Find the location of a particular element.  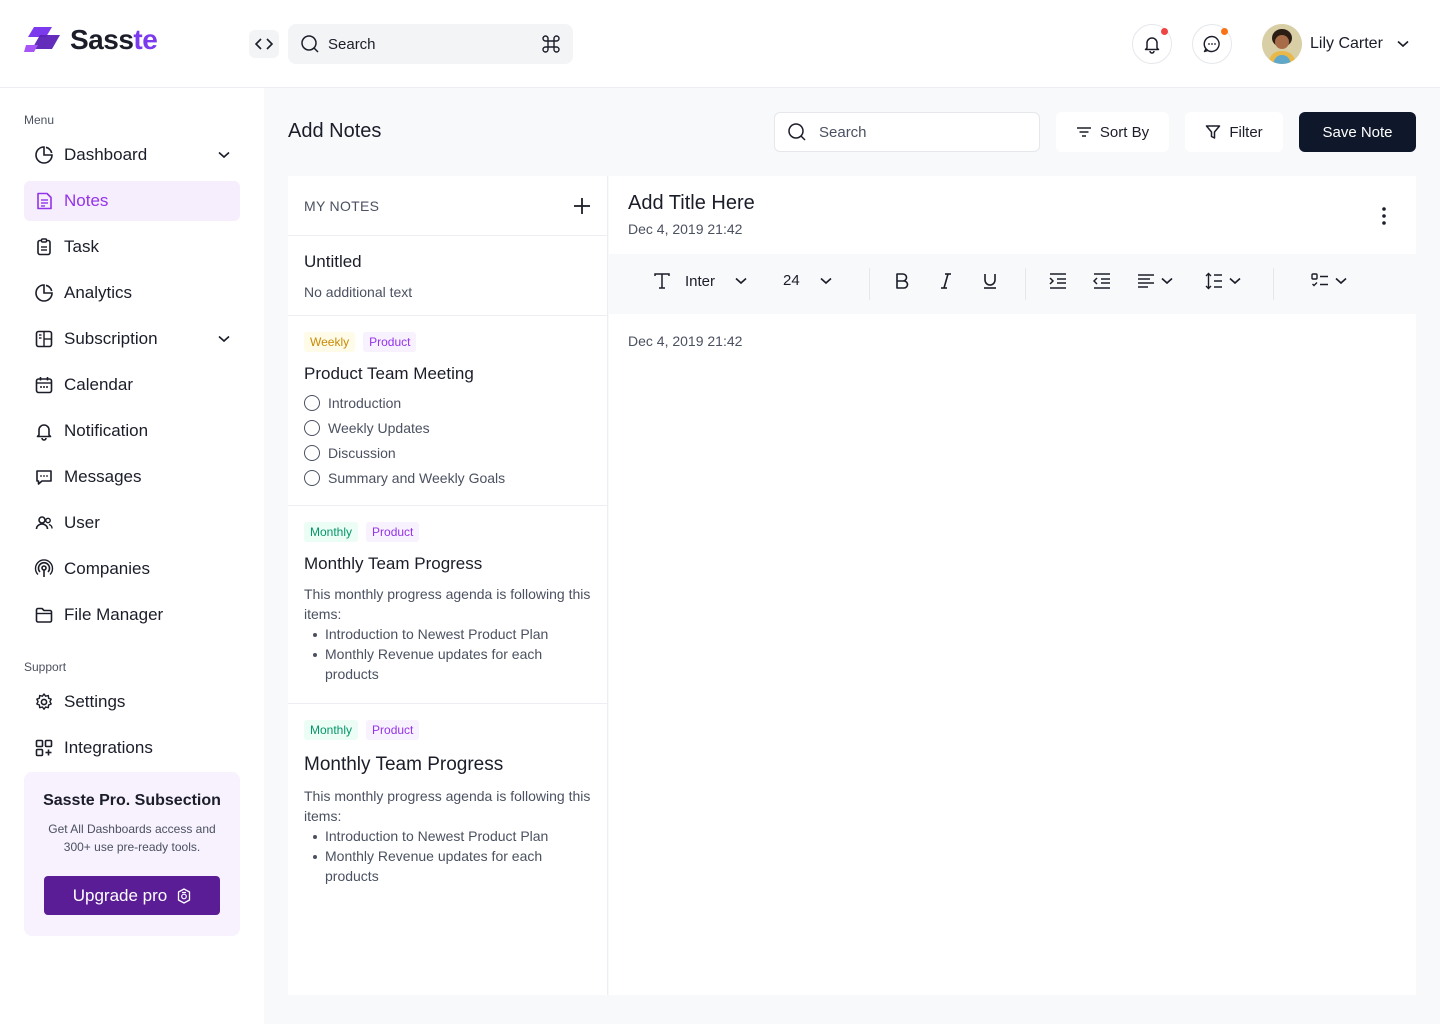

note-title: Monthly Team Progress is located at coordinates (404, 764).